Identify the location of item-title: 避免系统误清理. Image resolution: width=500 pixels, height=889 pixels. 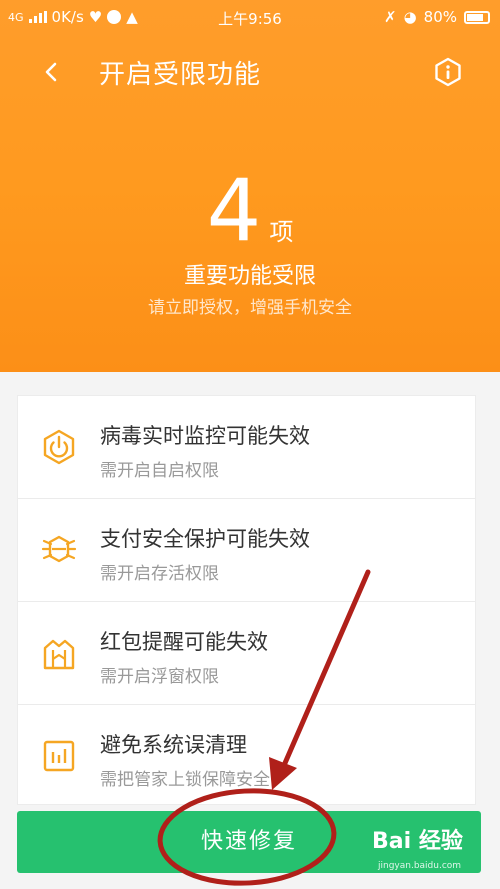
(173, 745).